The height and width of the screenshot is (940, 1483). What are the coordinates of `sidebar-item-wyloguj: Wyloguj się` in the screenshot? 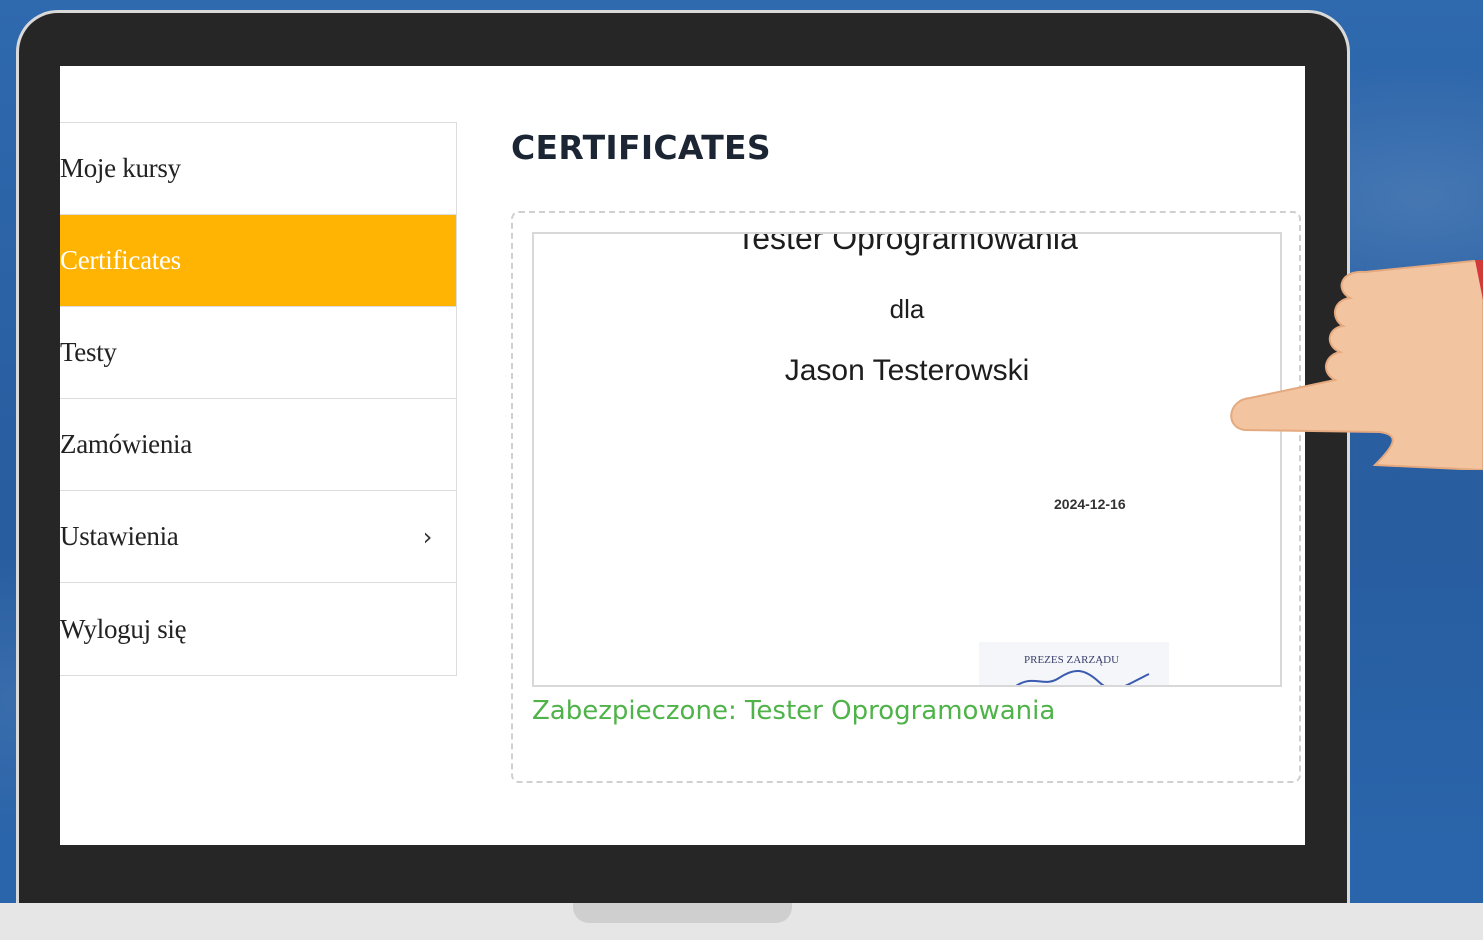 It's located at (258, 629).